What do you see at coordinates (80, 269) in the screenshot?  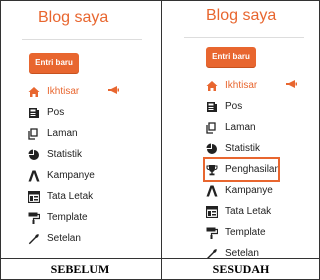 I see `caption-before: SEBELUM` at bounding box center [80, 269].